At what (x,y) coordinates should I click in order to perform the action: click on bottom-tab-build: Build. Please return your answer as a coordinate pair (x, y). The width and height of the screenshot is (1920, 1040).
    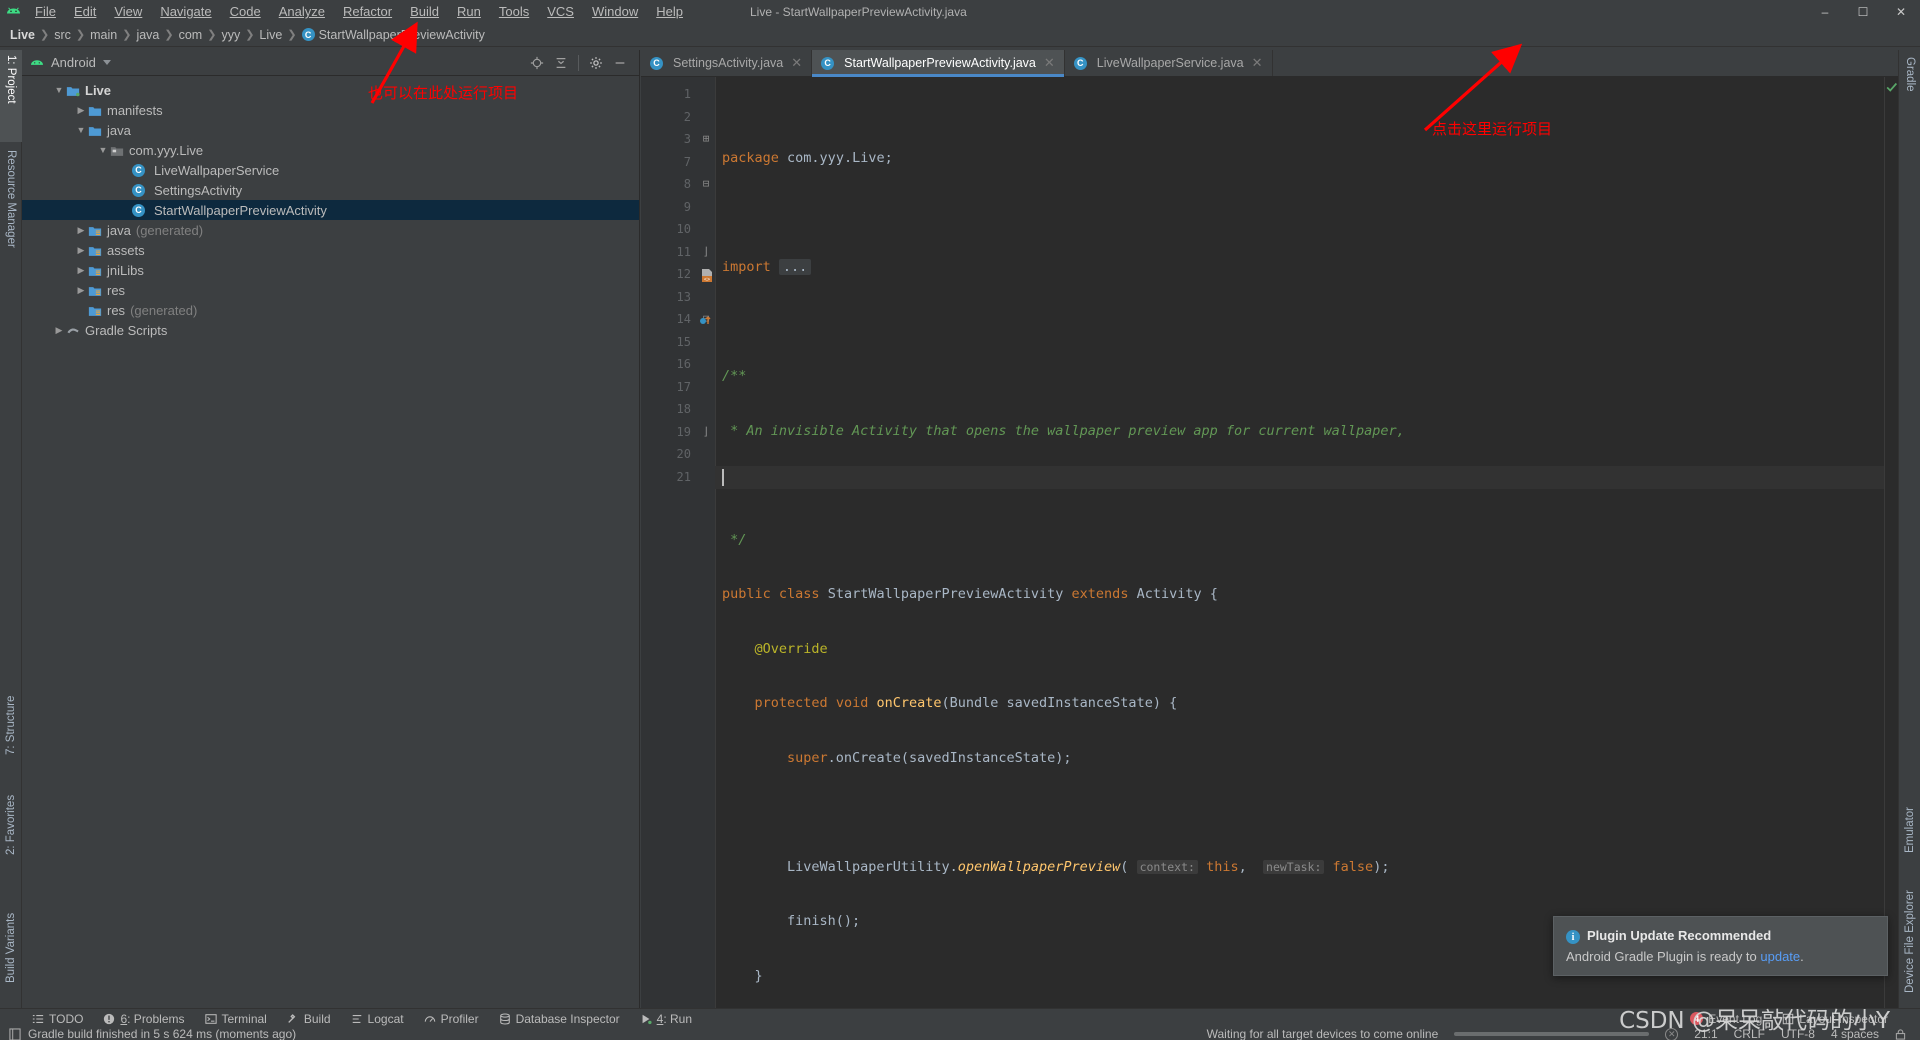
    Looking at the image, I should click on (309, 1019).